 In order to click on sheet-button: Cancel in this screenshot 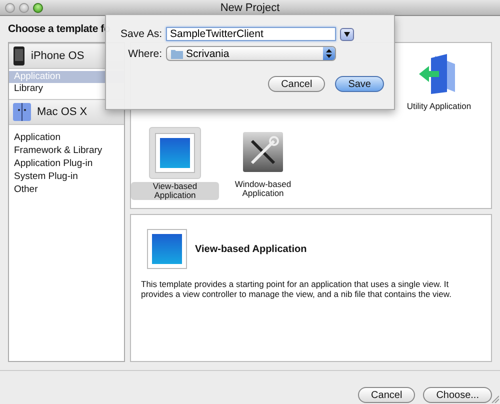, I will do `click(297, 84)`.